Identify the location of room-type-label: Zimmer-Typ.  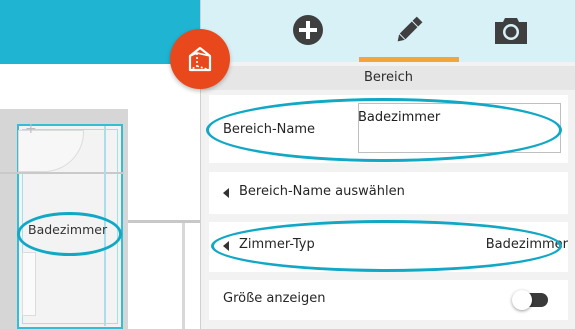
(277, 244).